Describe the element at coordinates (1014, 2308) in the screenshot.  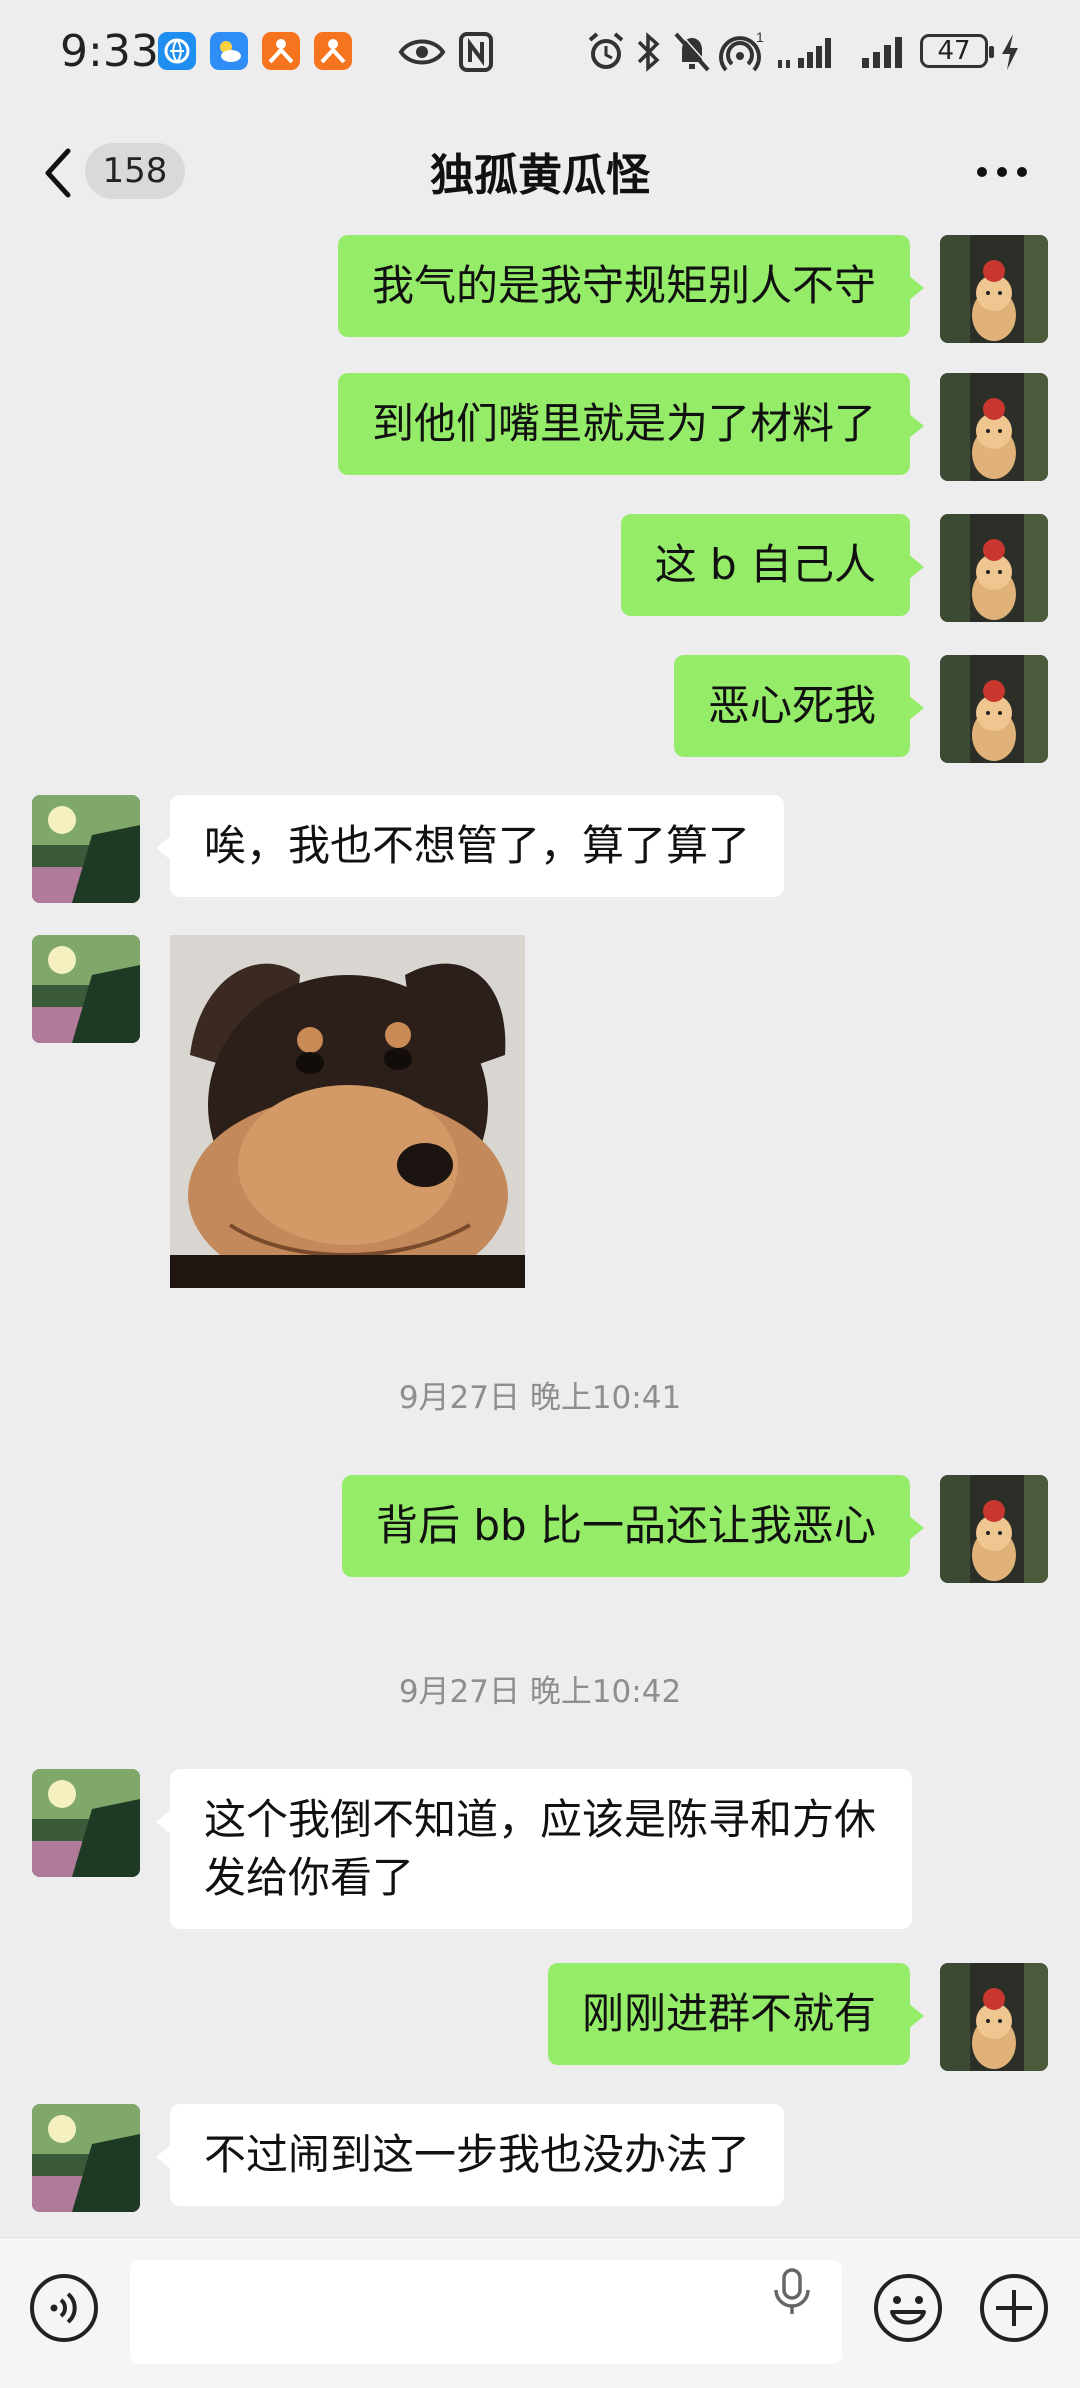
I see `plus-icon` at that location.